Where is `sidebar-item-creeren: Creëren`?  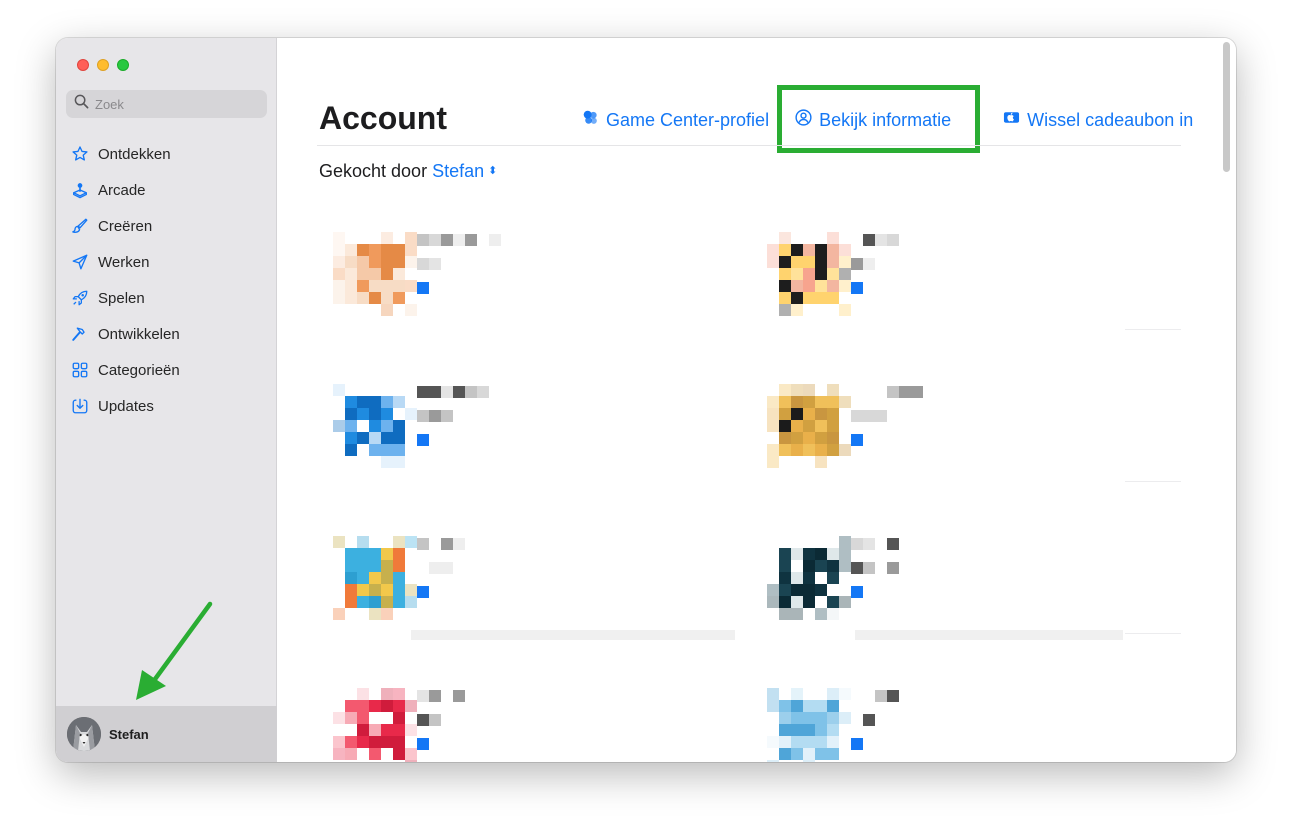 sidebar-item-creeren: Creëren is located at coordinates (168, 226).